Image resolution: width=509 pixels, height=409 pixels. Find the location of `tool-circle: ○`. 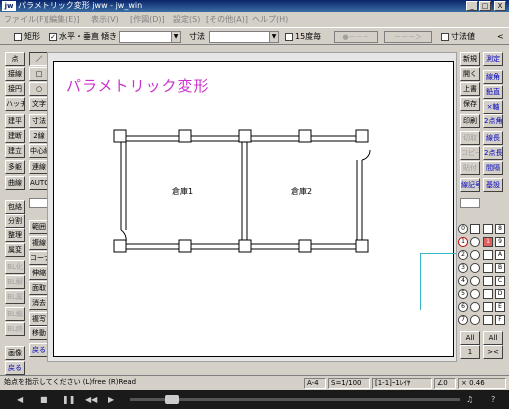

tool-circle: ○ is located at coordinates (39, 89).